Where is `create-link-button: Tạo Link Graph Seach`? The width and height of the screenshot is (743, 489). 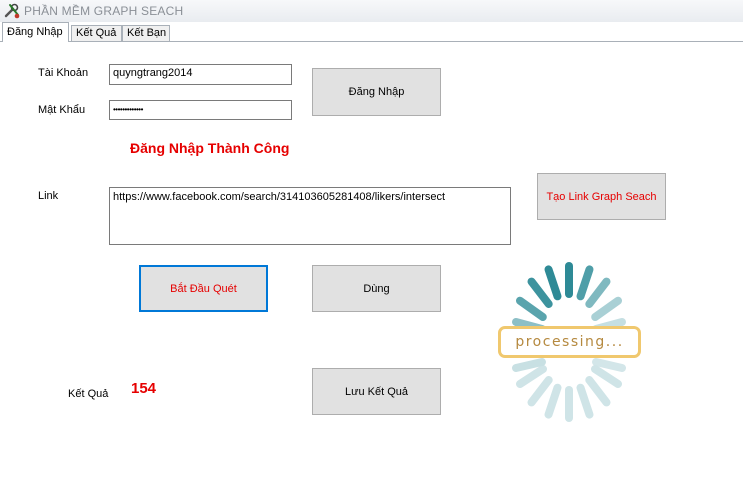
create-link-button: Tạo Link Graph Seach is located at coordinates (601, 196).